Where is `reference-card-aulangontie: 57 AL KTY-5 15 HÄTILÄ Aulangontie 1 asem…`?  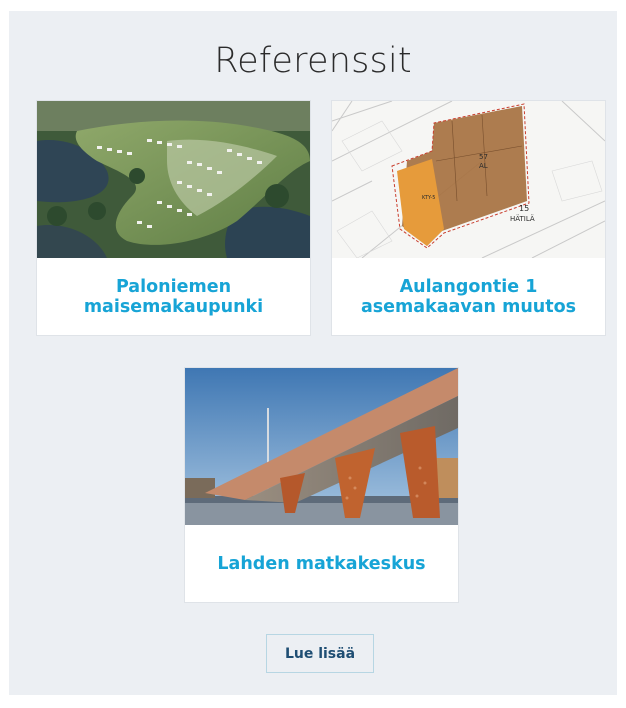
reference-card-aulangontie: 57 AL KTY-5 15 HÄTILÄ Aulangontie 1 asem… is located at coordinates (468, 218).